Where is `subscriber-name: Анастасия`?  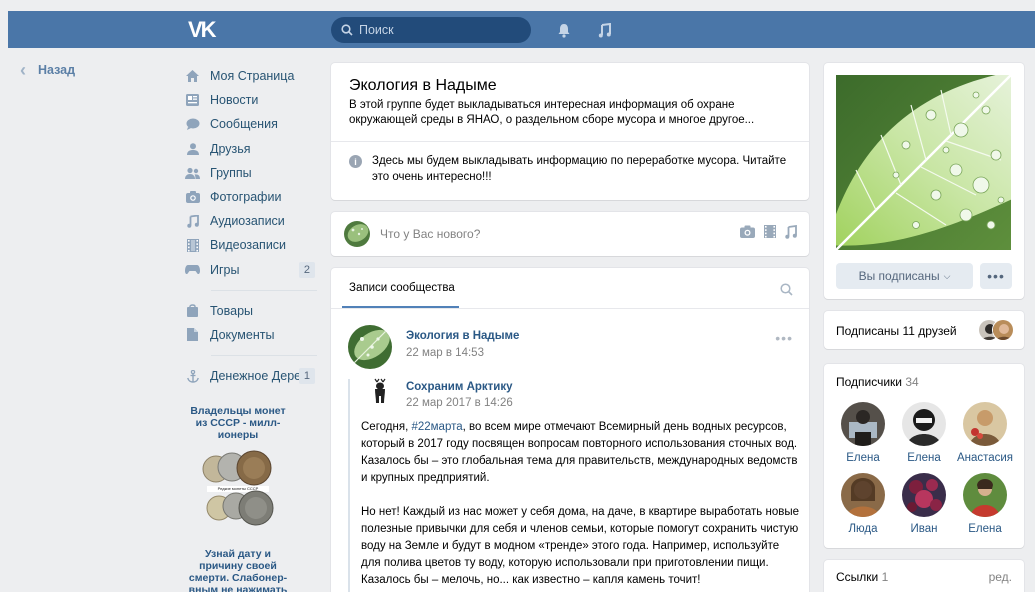
subscriber-name: Анастасия is located at coordinates (985, 458).